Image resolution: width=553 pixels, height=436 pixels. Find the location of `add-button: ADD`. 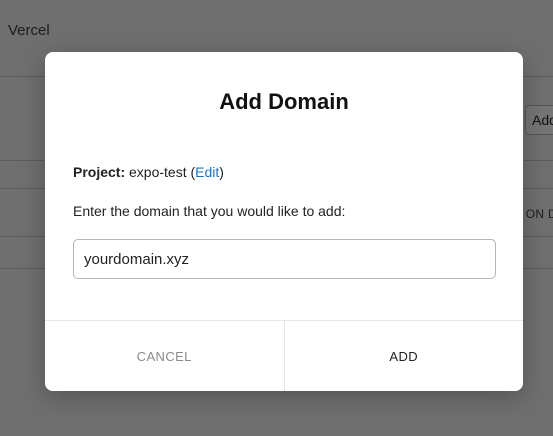

add-button: ADD is located at coordinates (403, 356).